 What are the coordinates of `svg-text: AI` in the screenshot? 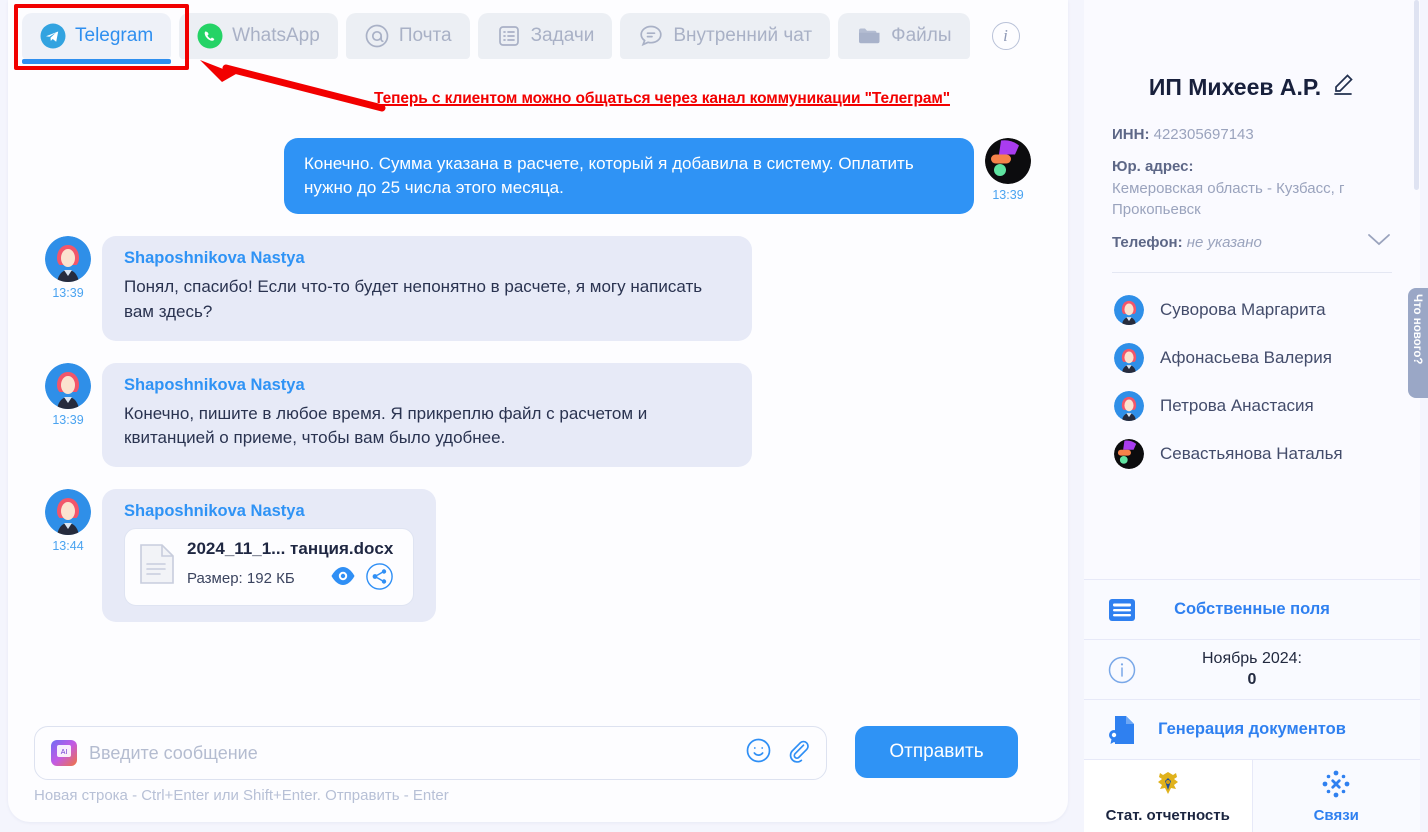 It's located at (64, 752).